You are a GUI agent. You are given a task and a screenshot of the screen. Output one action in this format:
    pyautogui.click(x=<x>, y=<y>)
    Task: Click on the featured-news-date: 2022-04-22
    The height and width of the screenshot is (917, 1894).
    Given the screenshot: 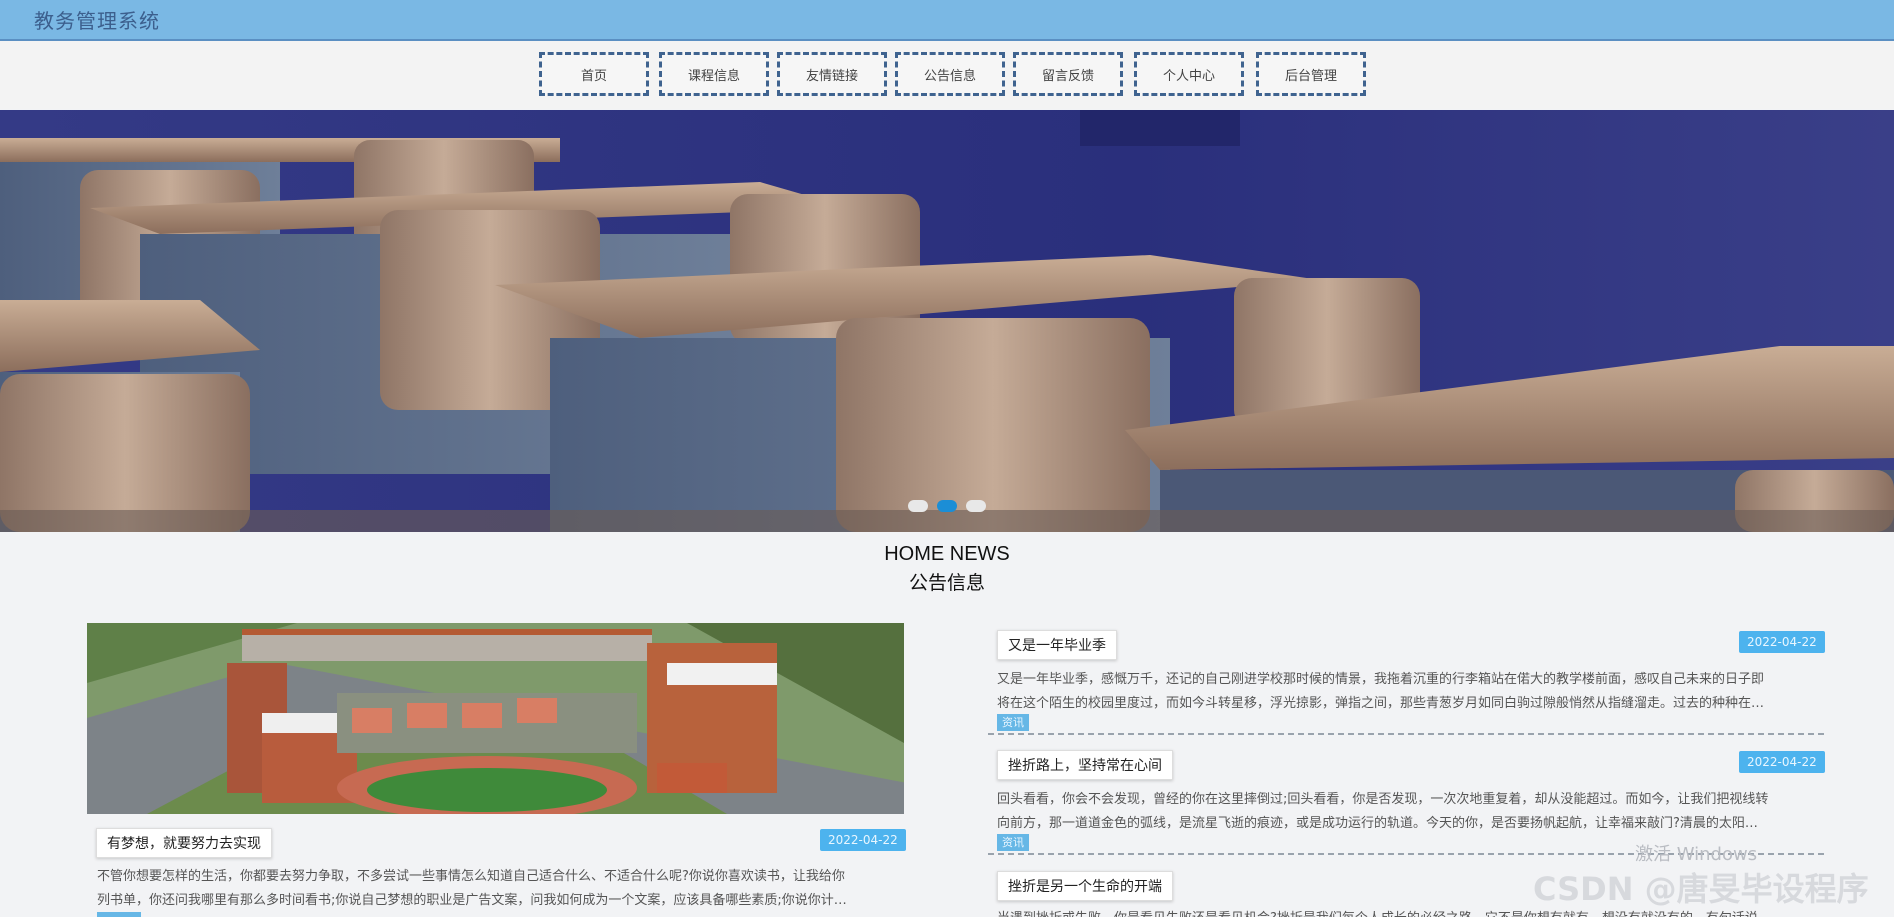 What is the action you would take?
    pyautogui.click(x=863, y=840)
    